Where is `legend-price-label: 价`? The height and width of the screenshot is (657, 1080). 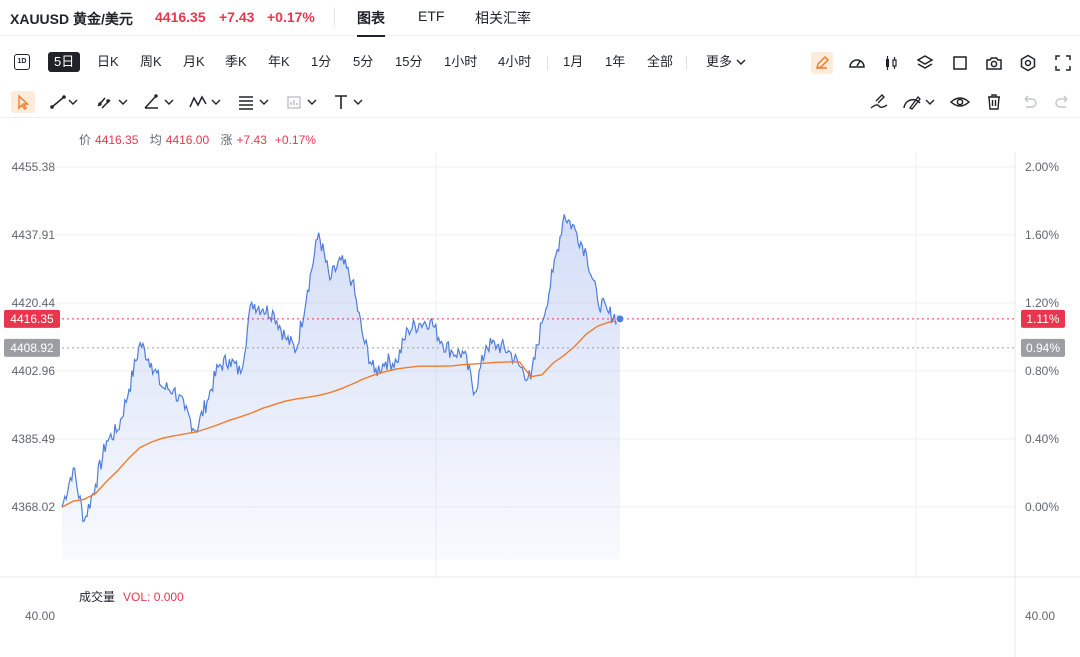 legend-price-label: 价 is located at coordinates (85, 140).